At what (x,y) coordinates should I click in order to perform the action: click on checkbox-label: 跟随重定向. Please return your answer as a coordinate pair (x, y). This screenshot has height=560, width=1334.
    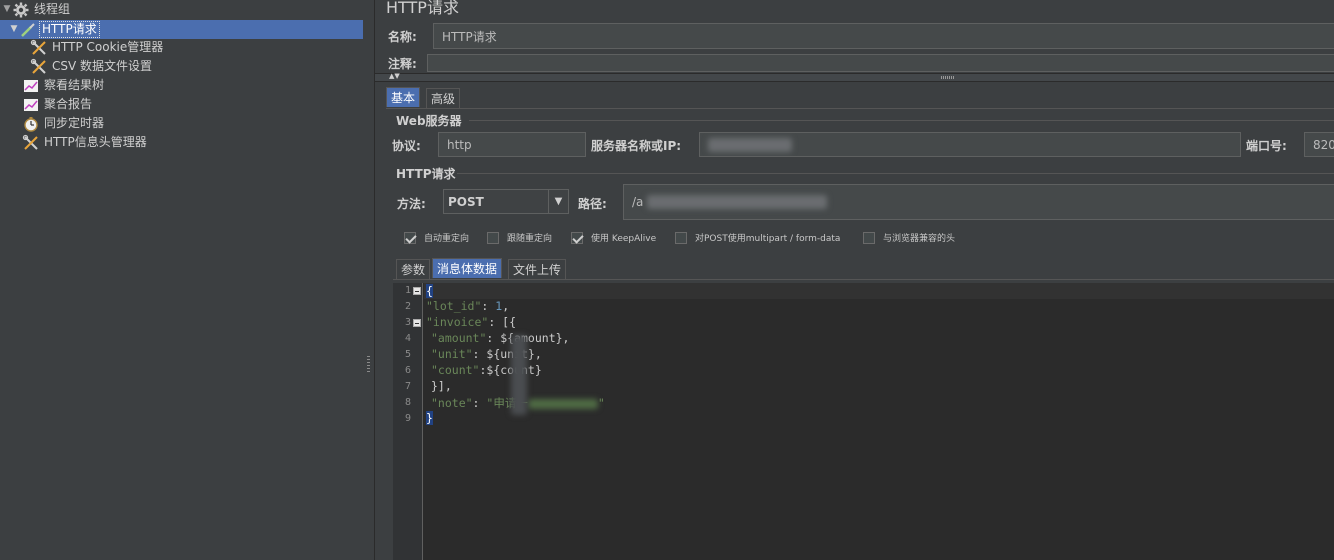
    Looking at the image, I should click on (530, 239).